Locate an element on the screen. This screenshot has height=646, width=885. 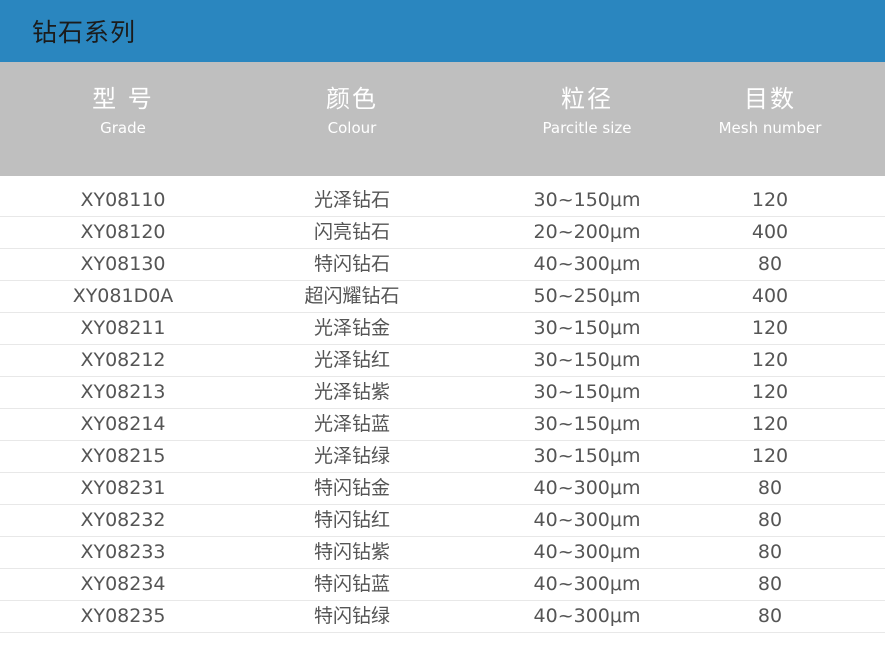
cell-colour: 闪亮钻石 is located at coordinates (351, 232).